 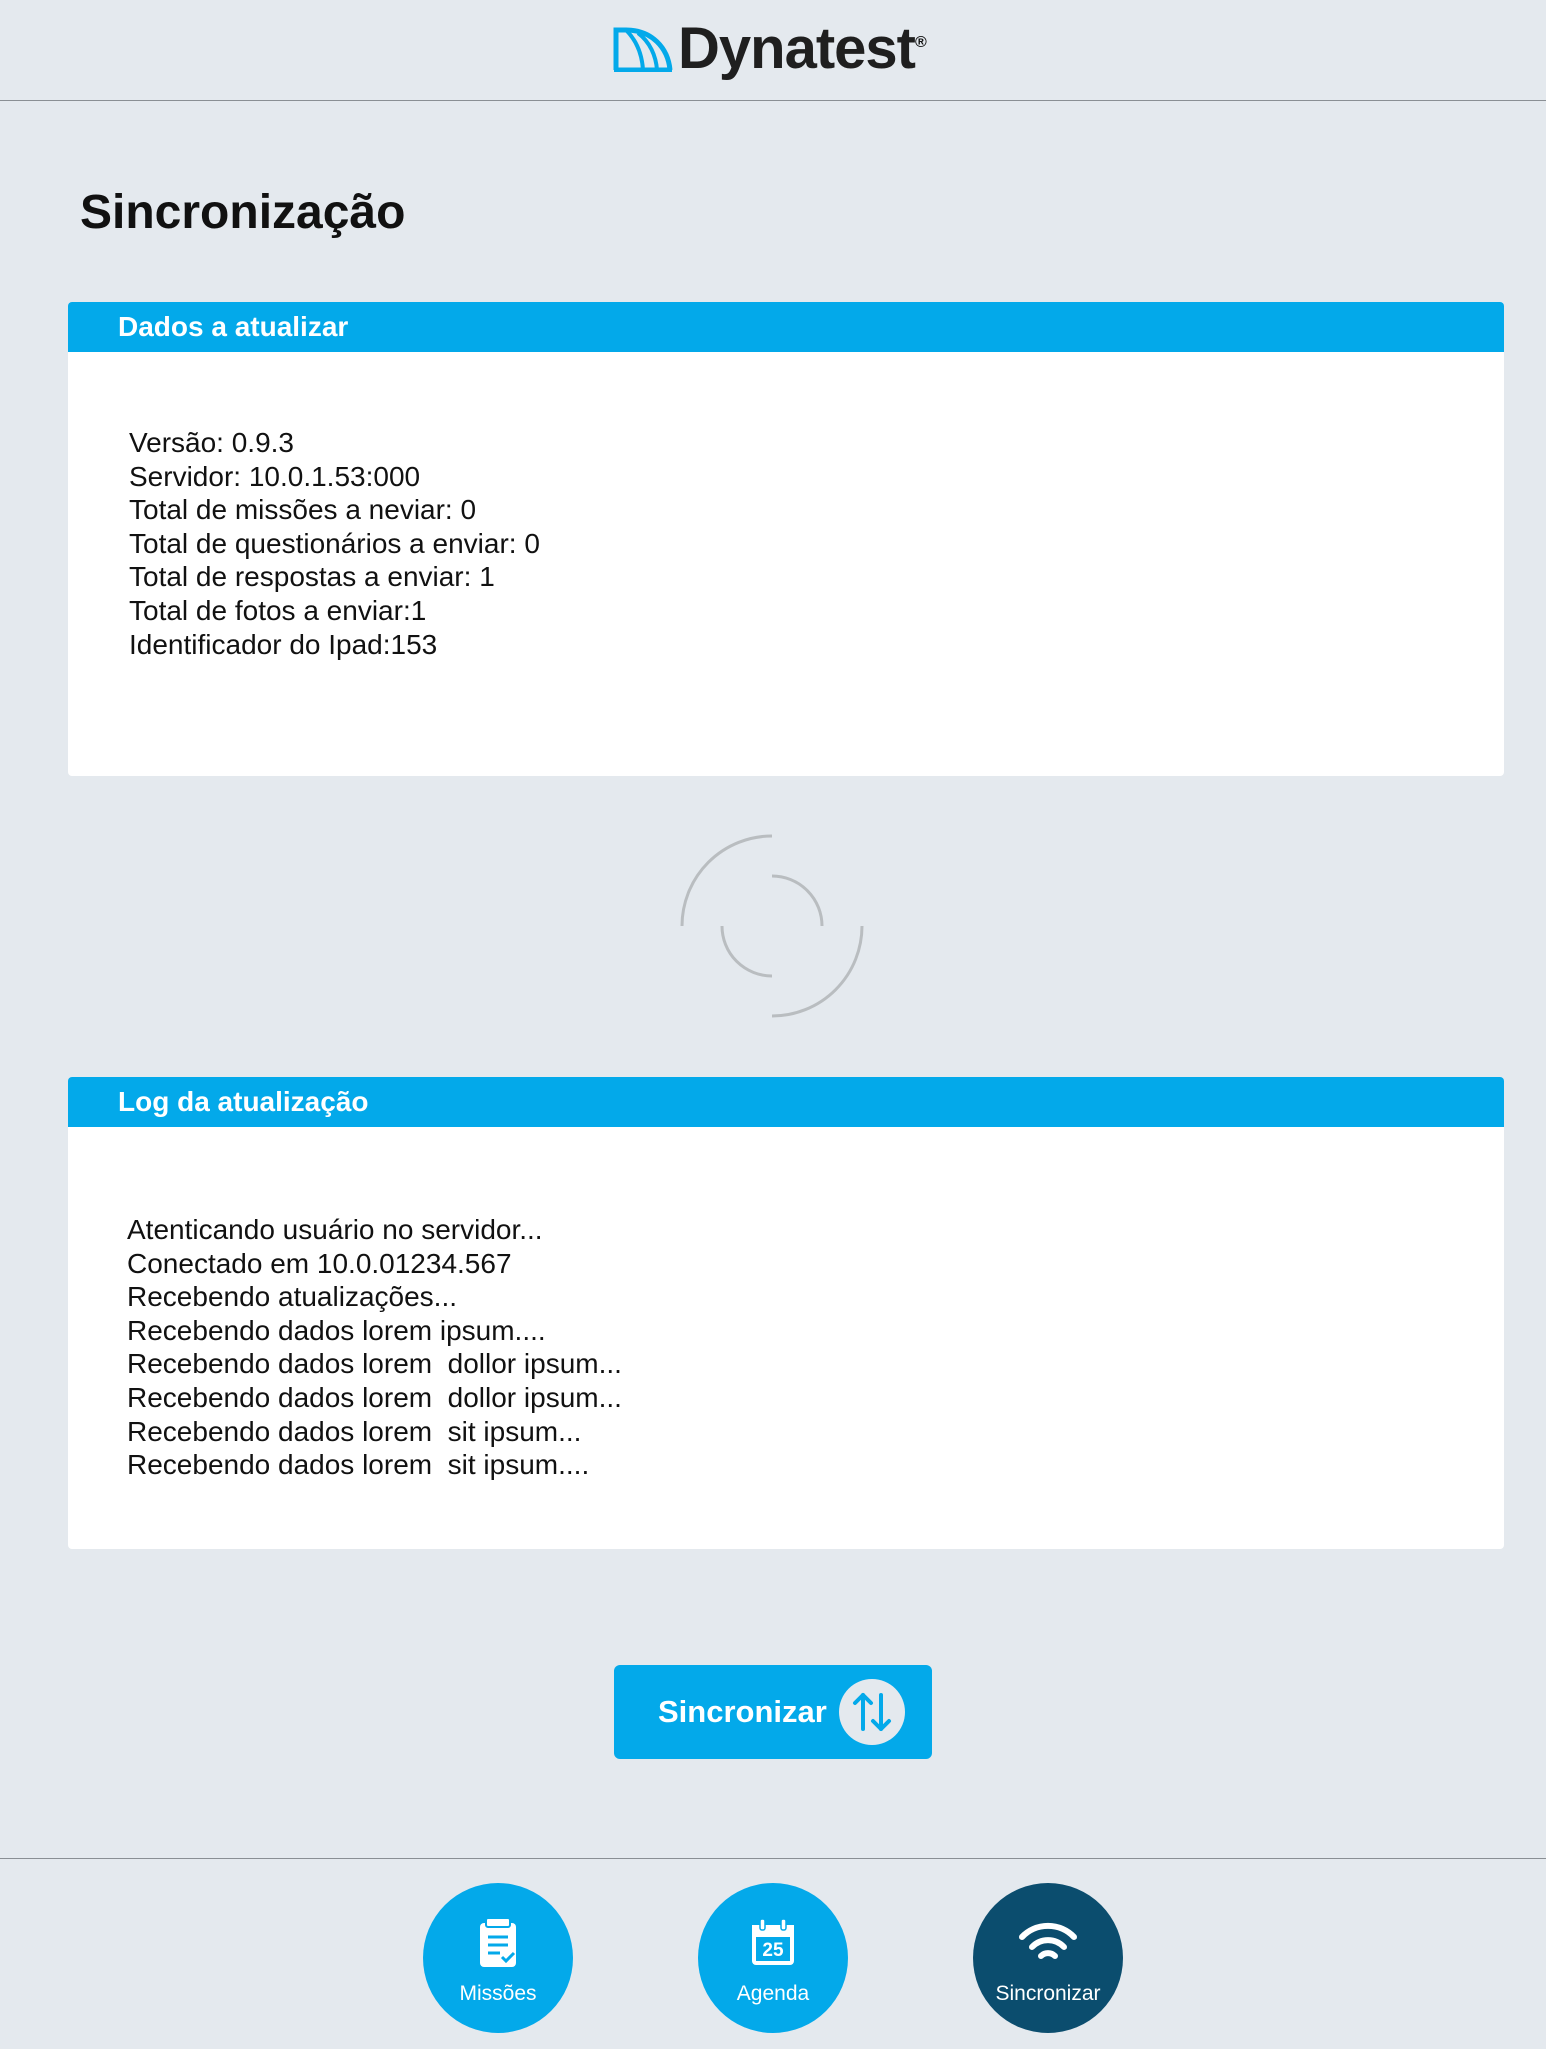 What do you see at coordinates (303, 510) in the screenshot?
I see `data-line: Total de missões a neviar: 0` at bounding box center [303, 510].